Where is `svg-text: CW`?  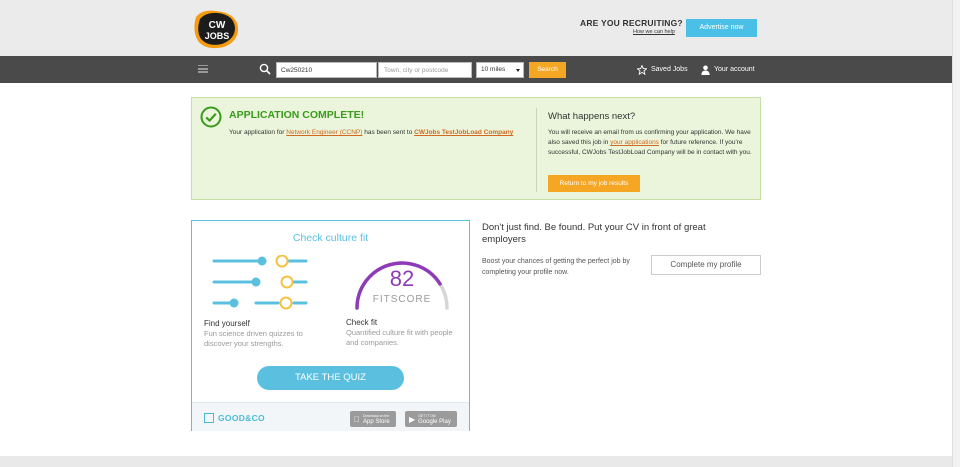
svg-text: CW is located at coordinates (217, 25).